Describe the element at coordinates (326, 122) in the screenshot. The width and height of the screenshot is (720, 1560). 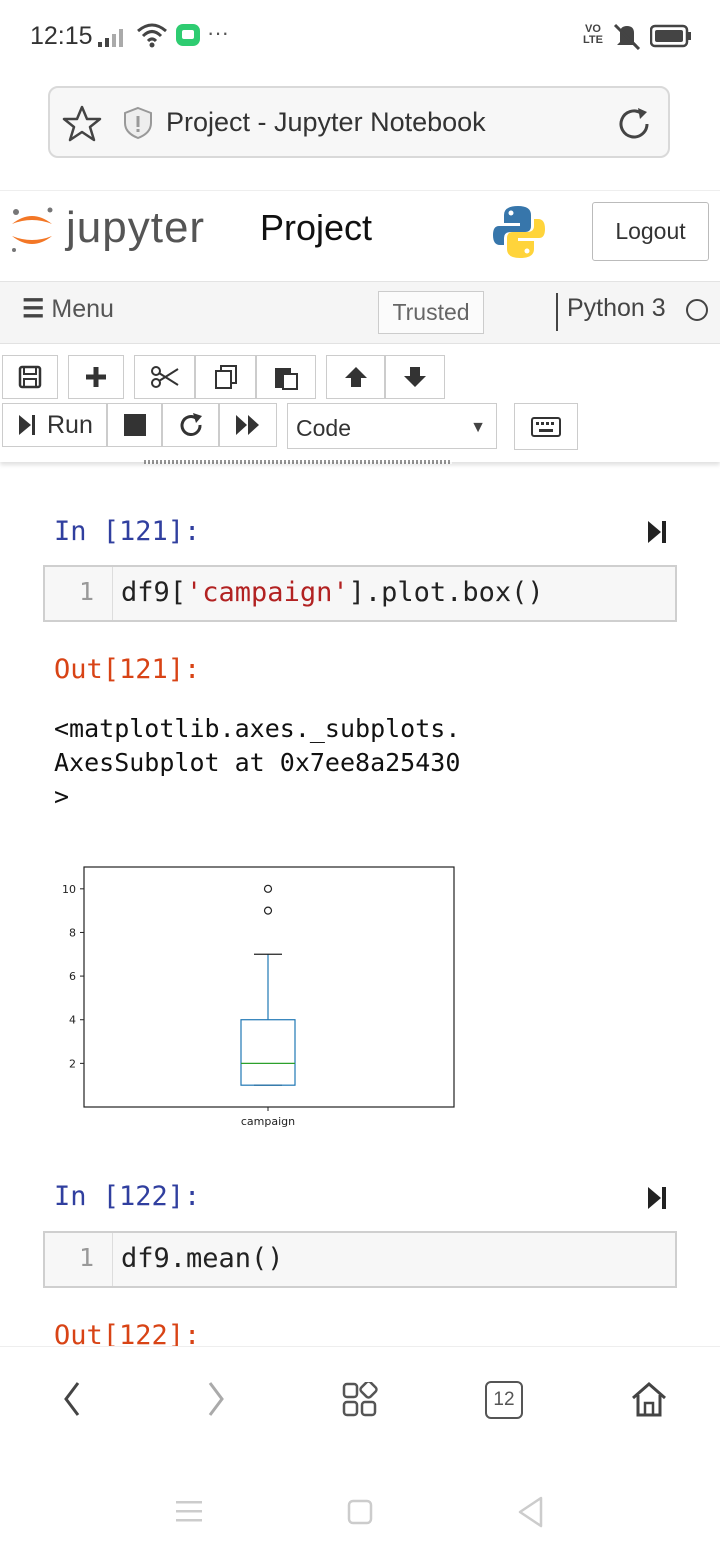
I see `page-title: Project - Jupyter Notebook` at that location.